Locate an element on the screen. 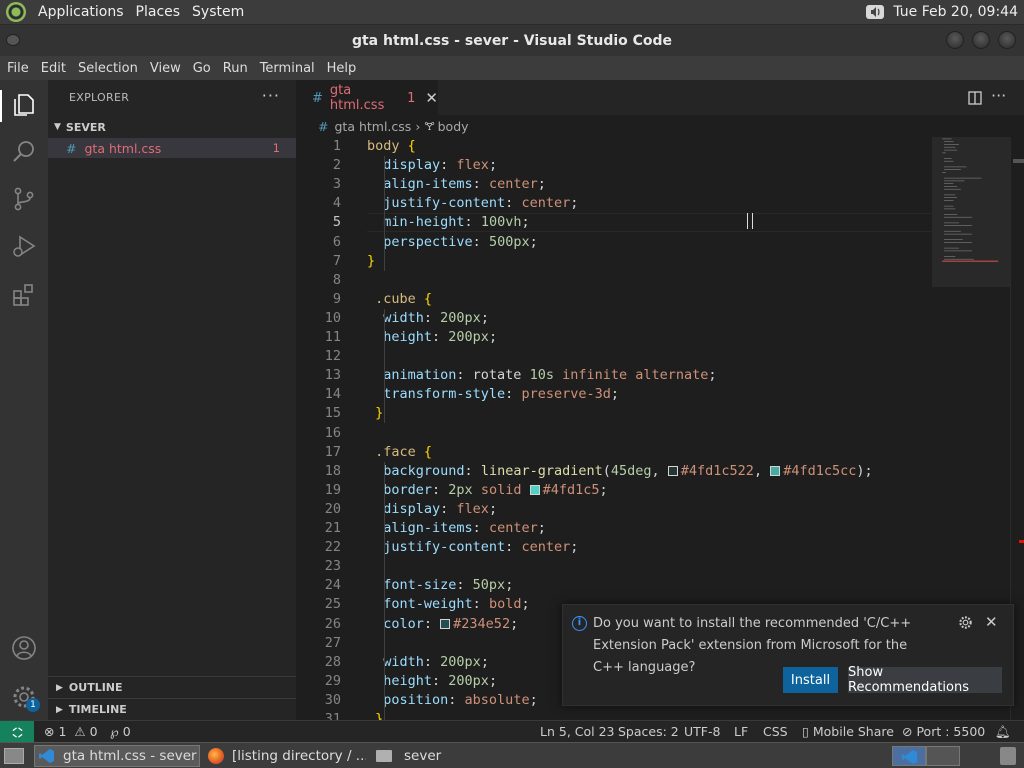 This screenshot has width=1024, height=768. source-control-icon is located at coordinates (24, 199).